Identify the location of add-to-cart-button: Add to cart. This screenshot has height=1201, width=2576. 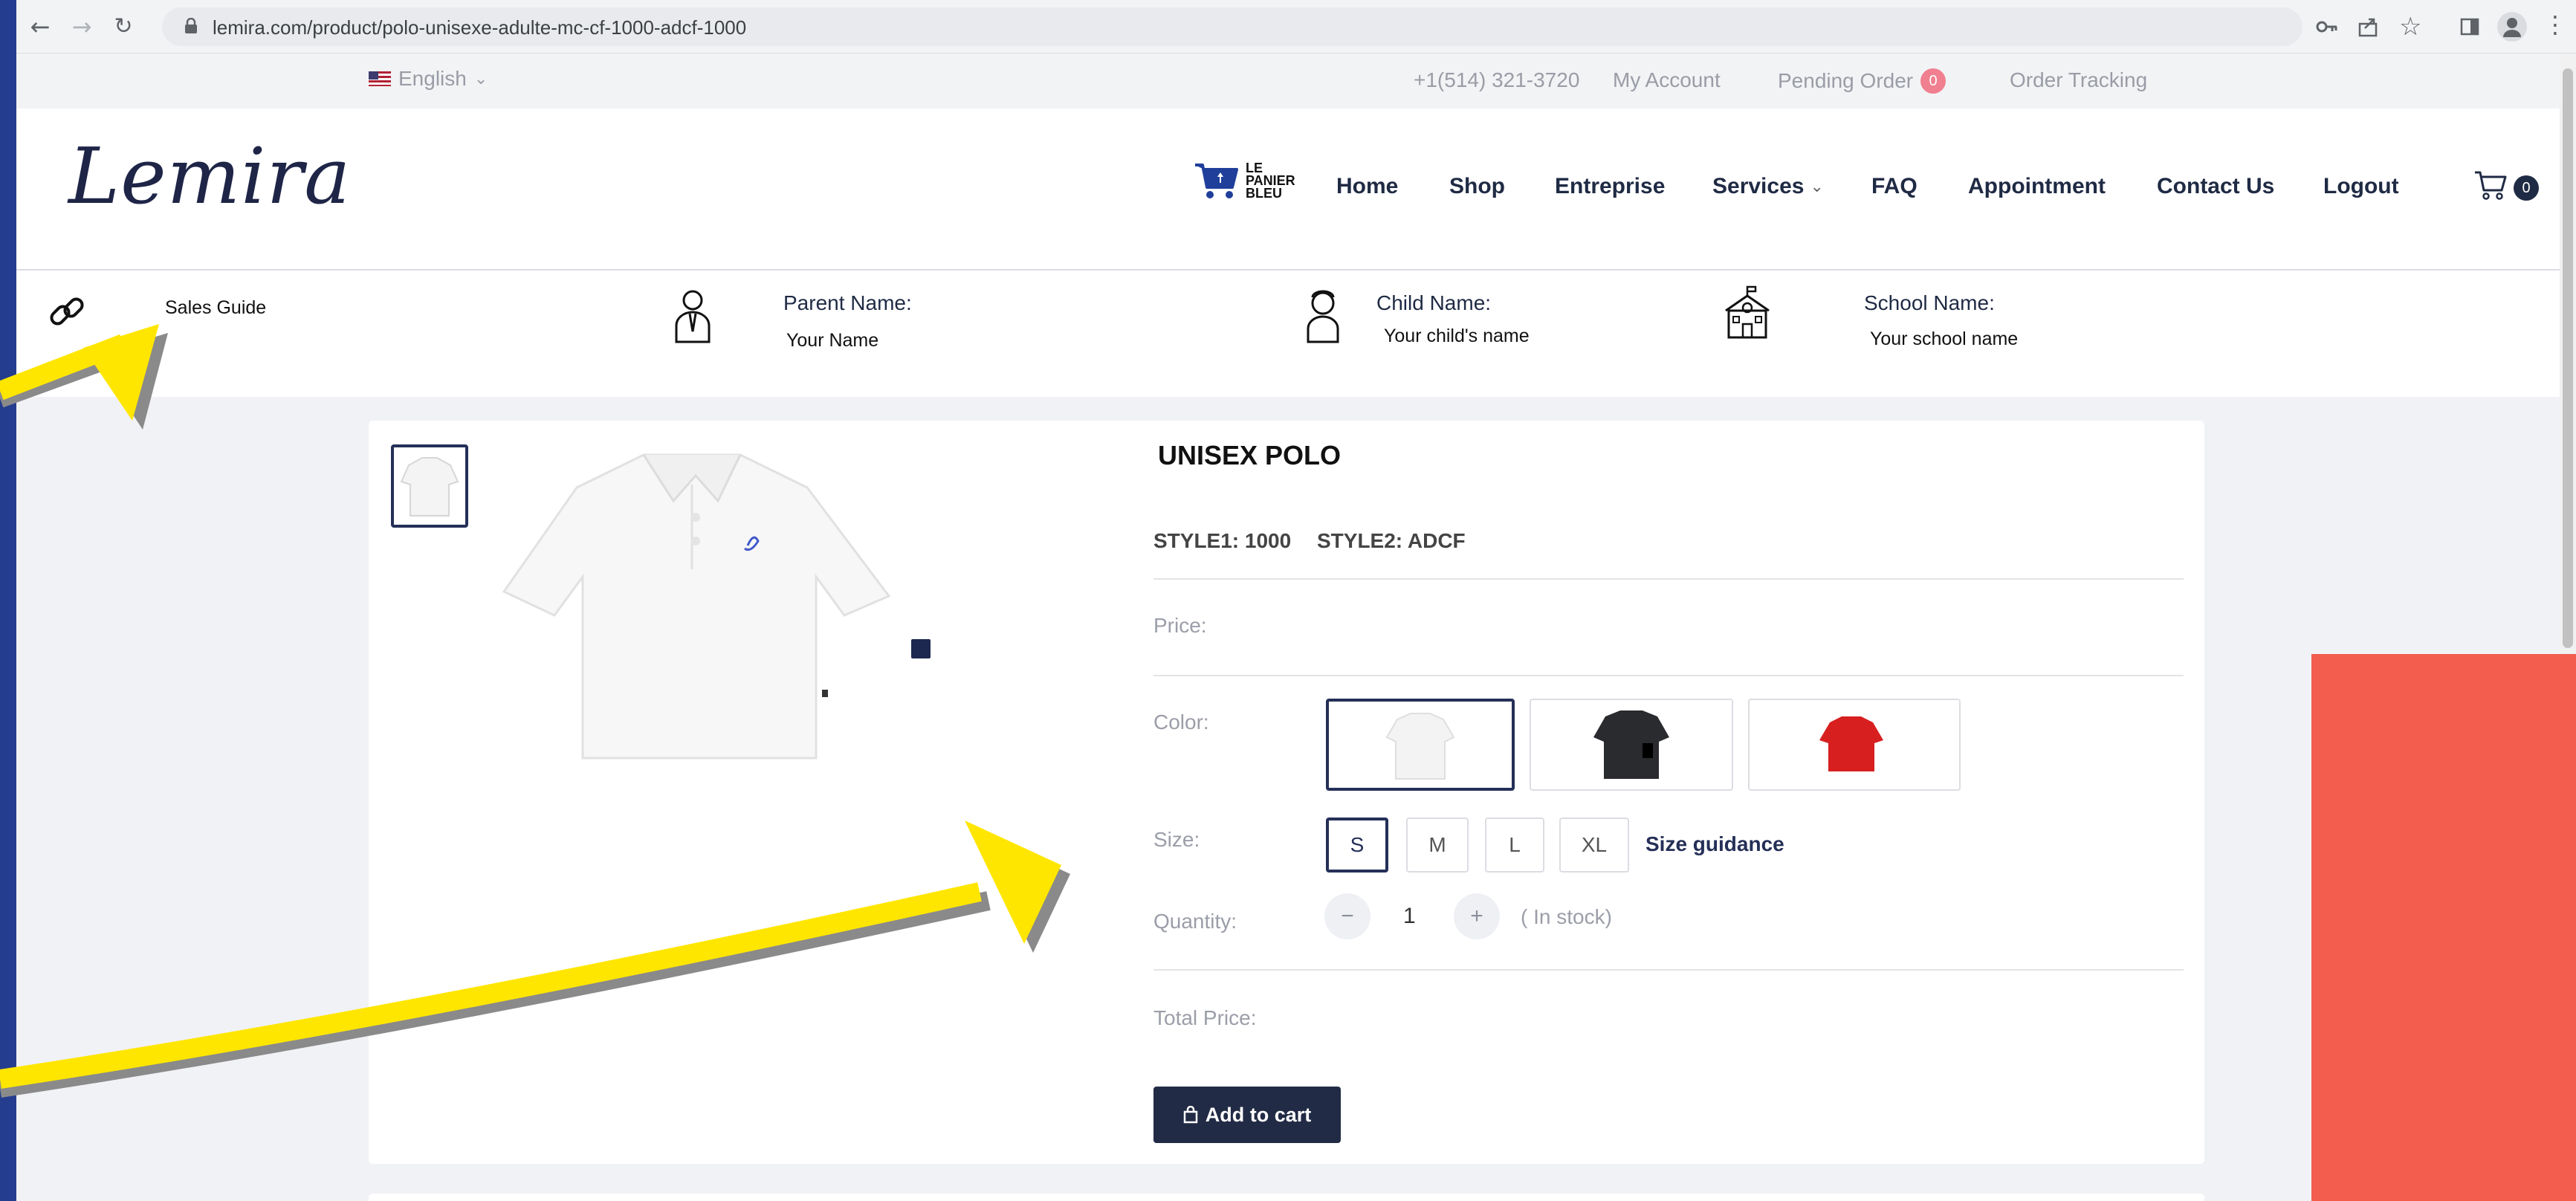
(1247, 1115).